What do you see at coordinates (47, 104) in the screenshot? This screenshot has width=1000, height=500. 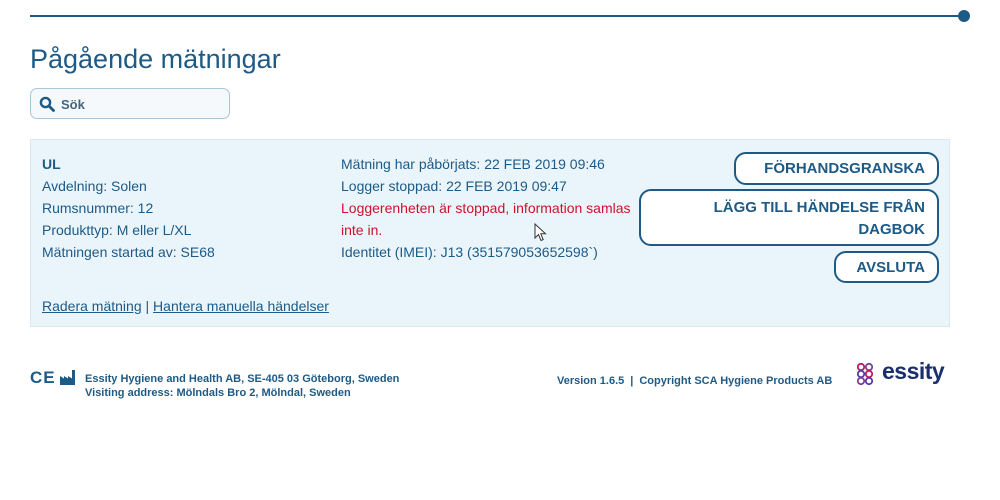 I see `search-icon` at bounding box center [47, 104].